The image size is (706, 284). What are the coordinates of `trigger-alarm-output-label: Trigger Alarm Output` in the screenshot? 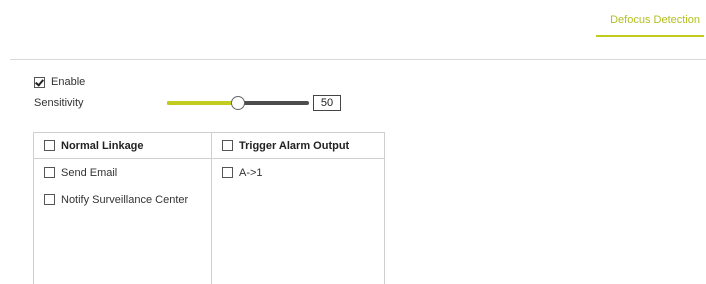 It's located at (294, 145).